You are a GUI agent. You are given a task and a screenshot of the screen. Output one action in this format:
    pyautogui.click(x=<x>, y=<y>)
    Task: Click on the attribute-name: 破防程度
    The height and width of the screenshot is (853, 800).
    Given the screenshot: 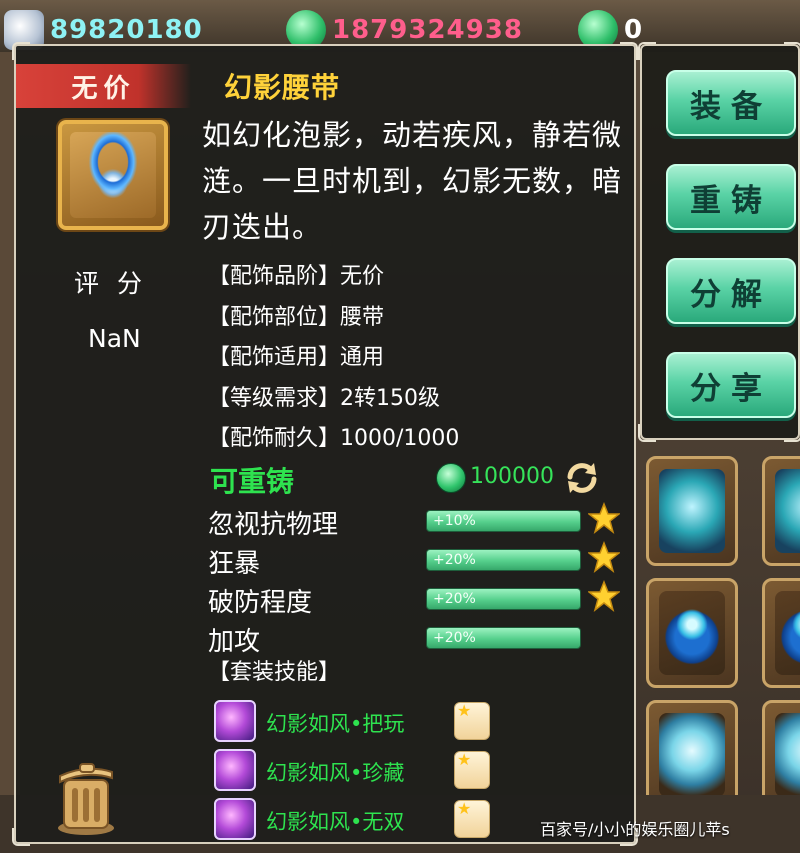 What is the action you would take?
    pyautogui.click(x=260, y=603)
    